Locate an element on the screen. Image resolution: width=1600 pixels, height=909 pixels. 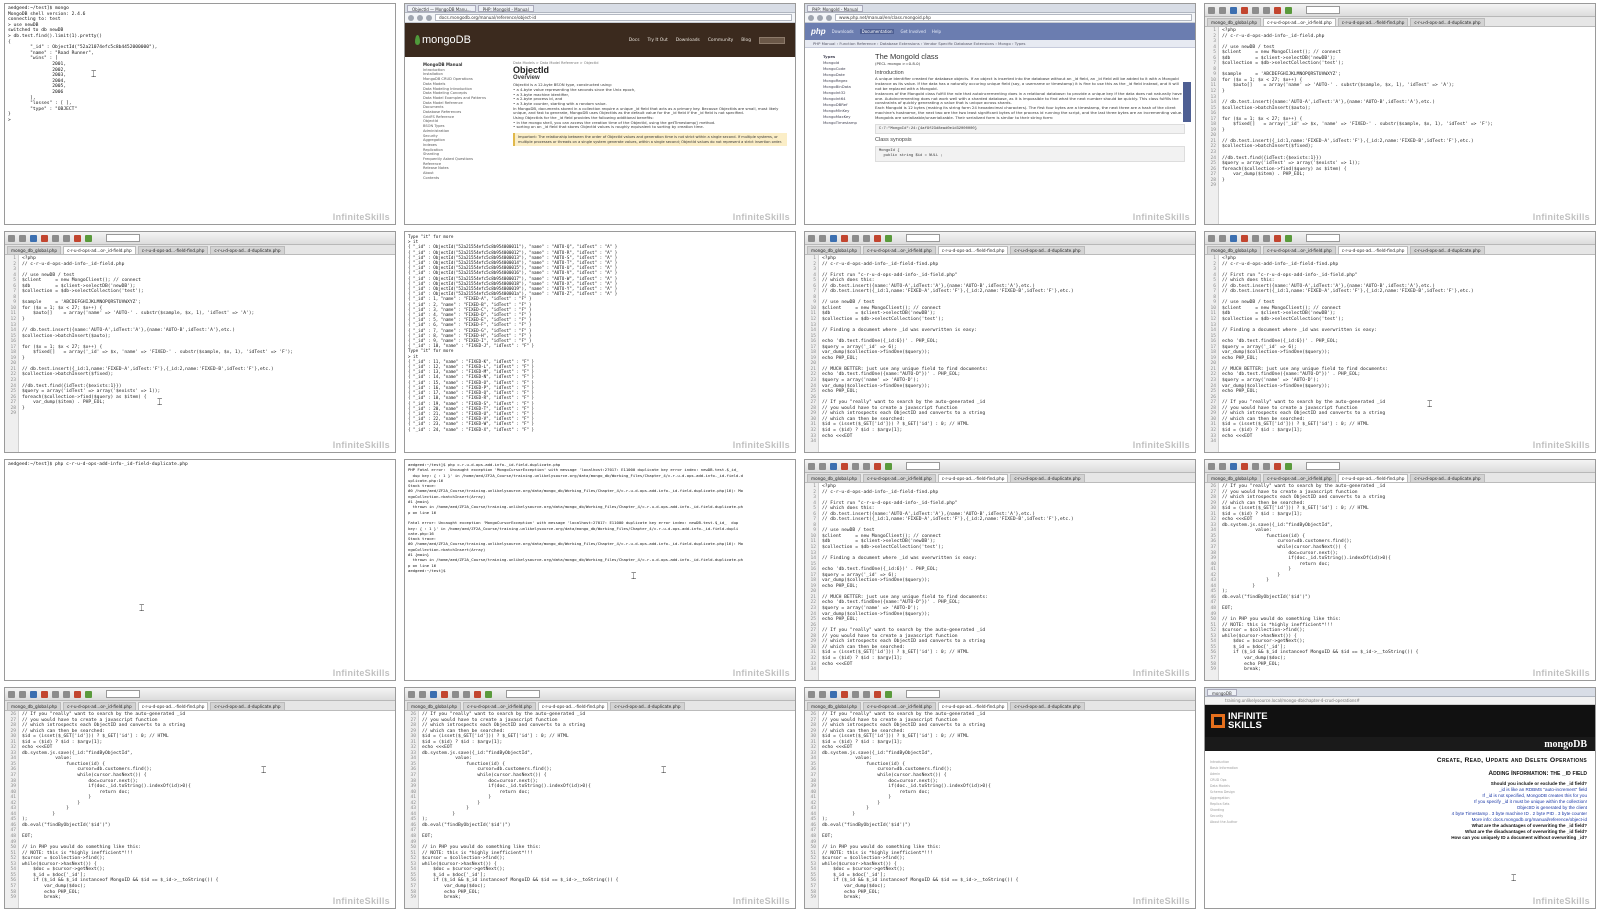
browser-tab: mongoDB is located at coordinates (1222, 692).